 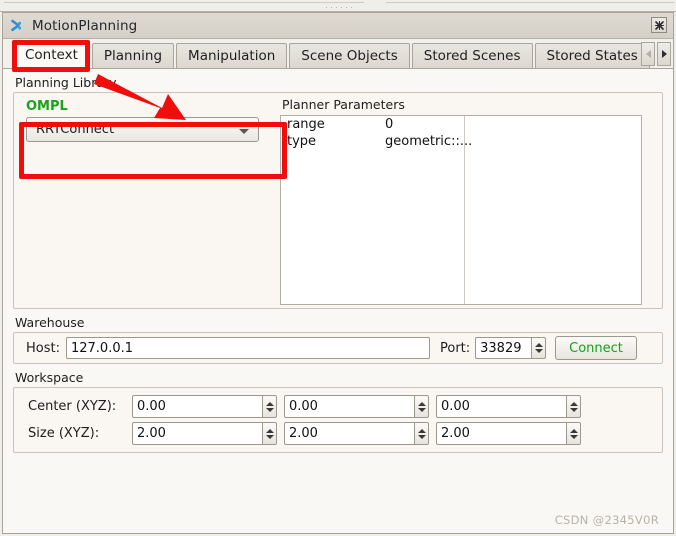 I want to click on center-z-spin-buttons, so click(x=573, y=406).